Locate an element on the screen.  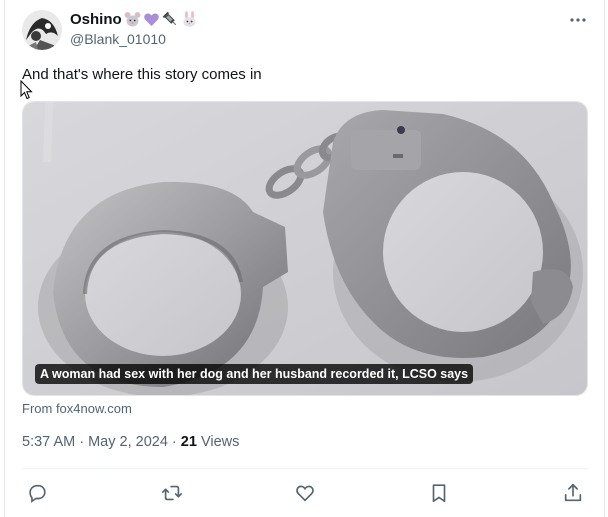
share-icon is located at coordinates (573, 493).